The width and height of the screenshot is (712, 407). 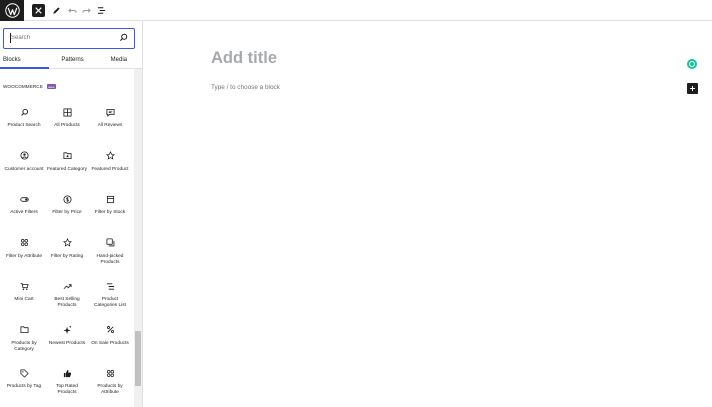 I want to click on block-label: Product Categories List, so click(x=110, y=303).